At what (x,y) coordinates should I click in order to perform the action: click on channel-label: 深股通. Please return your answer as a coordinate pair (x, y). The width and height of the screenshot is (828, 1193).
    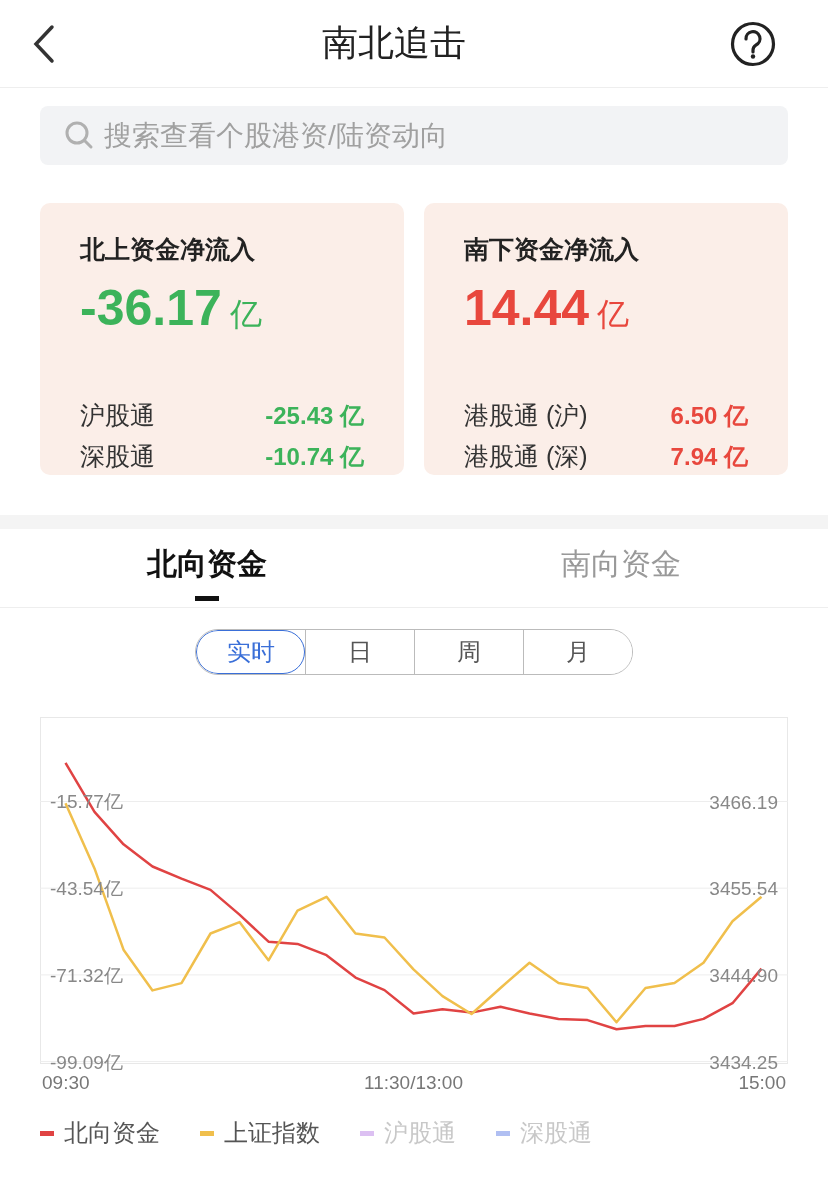
    Looking at the image, I should click on (117, 456).